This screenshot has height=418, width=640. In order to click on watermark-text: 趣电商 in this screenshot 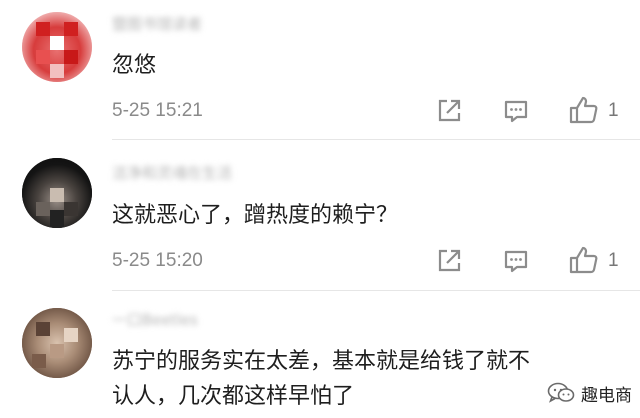, I will do `click(606, 395)`.